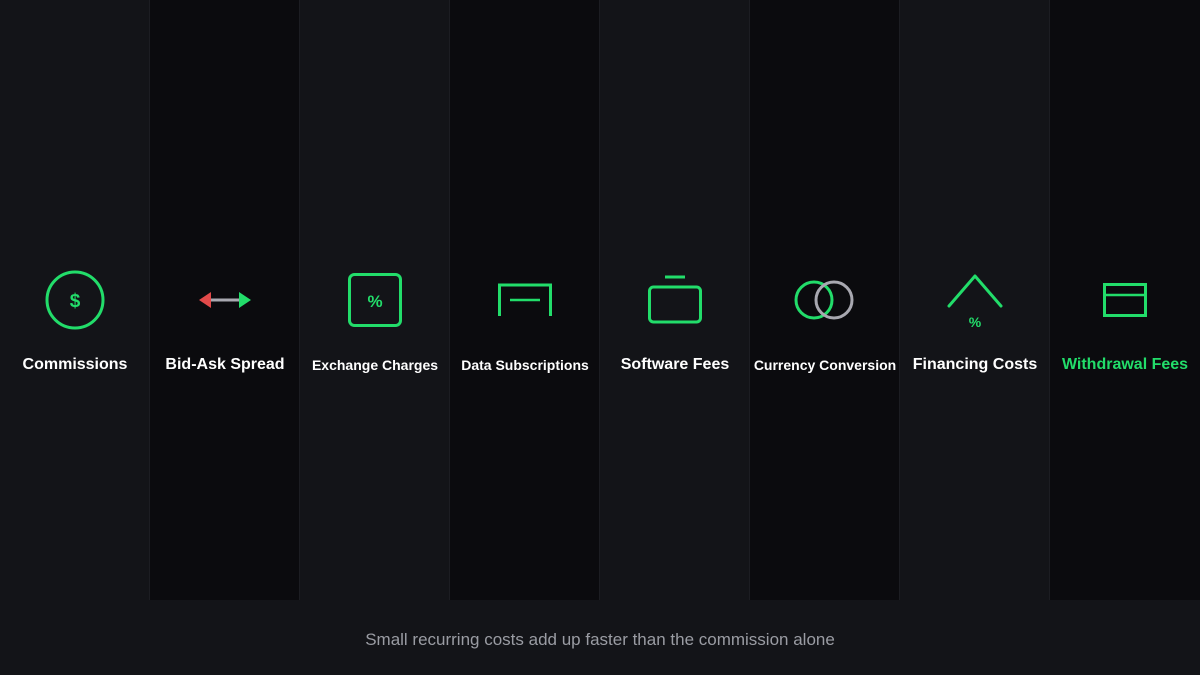  I want to click on label-commissions: Commissions, so click(75, 364).